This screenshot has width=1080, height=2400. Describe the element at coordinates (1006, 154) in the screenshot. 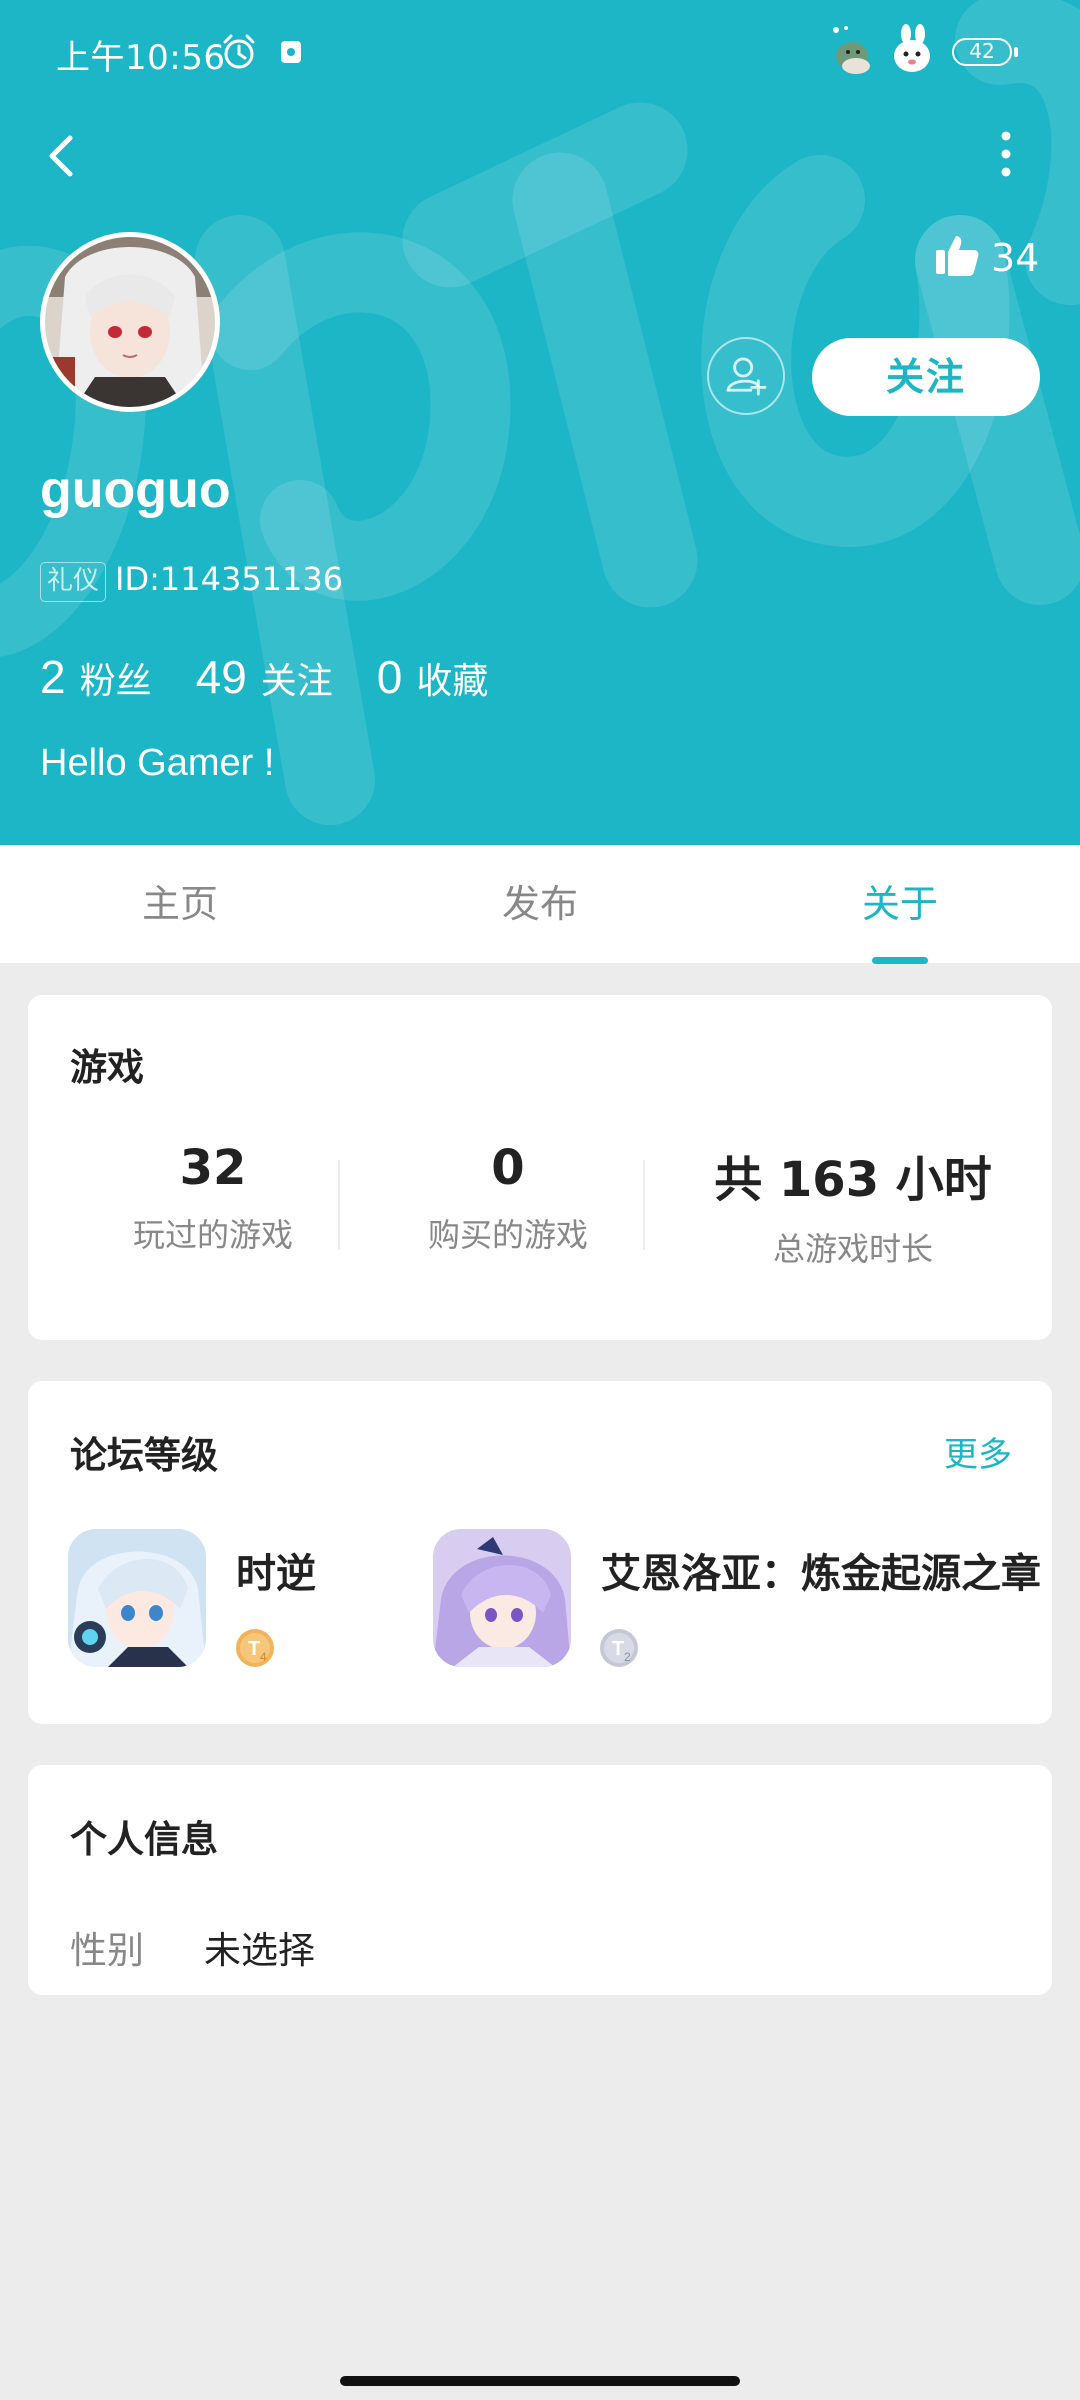

I see `more-options-icon` at that location.